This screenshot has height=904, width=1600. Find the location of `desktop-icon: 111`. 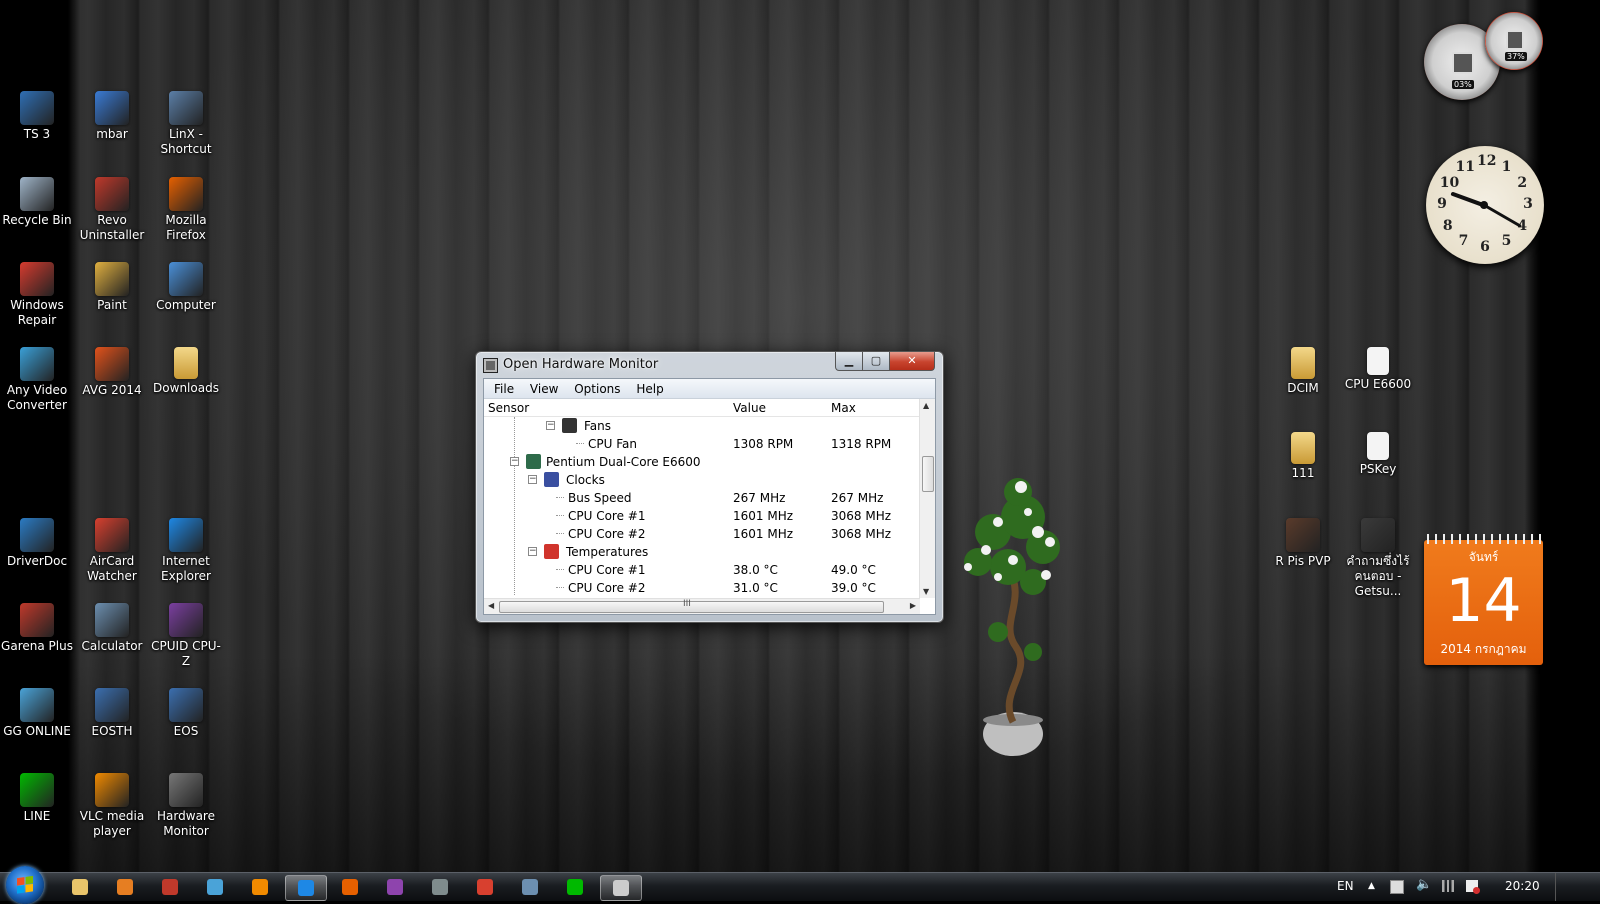

desktop-icon: 111 is located at coordinates (1303, 456).